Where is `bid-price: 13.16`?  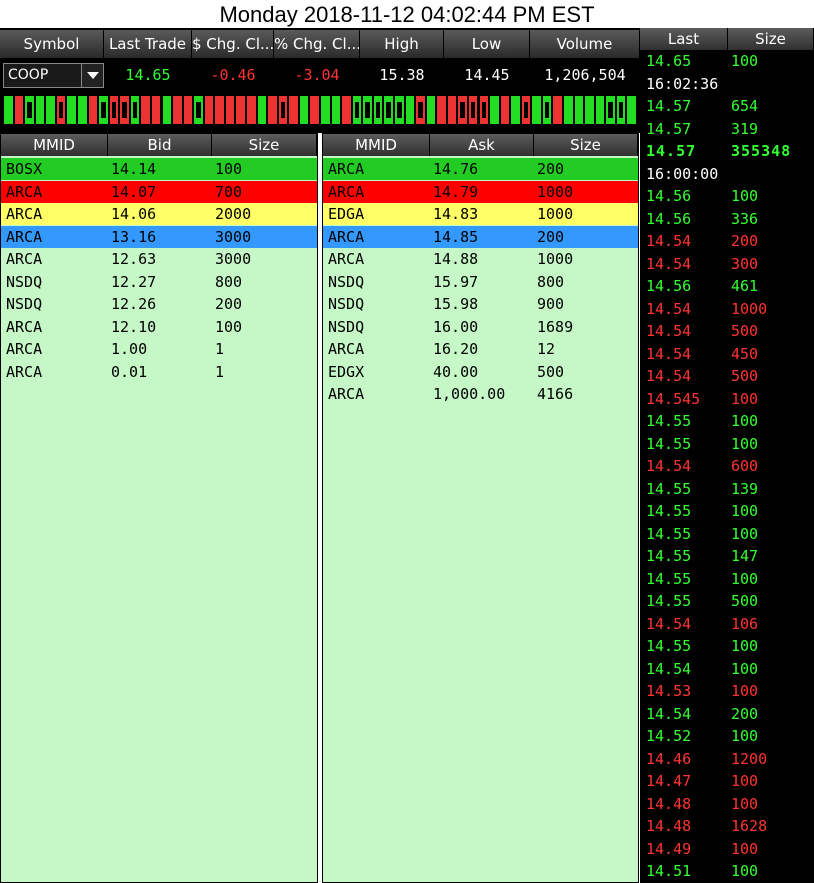 bid-price: 13.16 is located at coordinates (133, 237).